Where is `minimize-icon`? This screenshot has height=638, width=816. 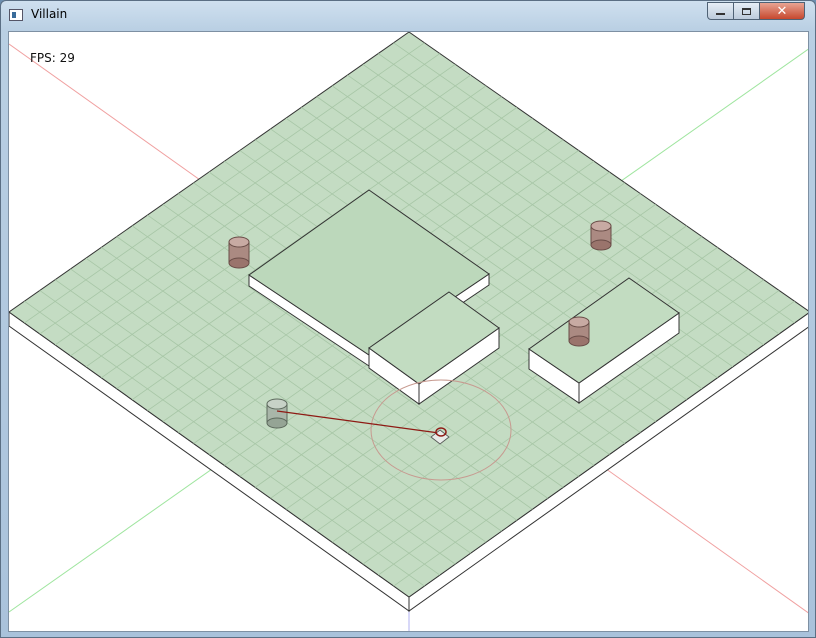 minimize-icon is located at coordinates (720, 14).